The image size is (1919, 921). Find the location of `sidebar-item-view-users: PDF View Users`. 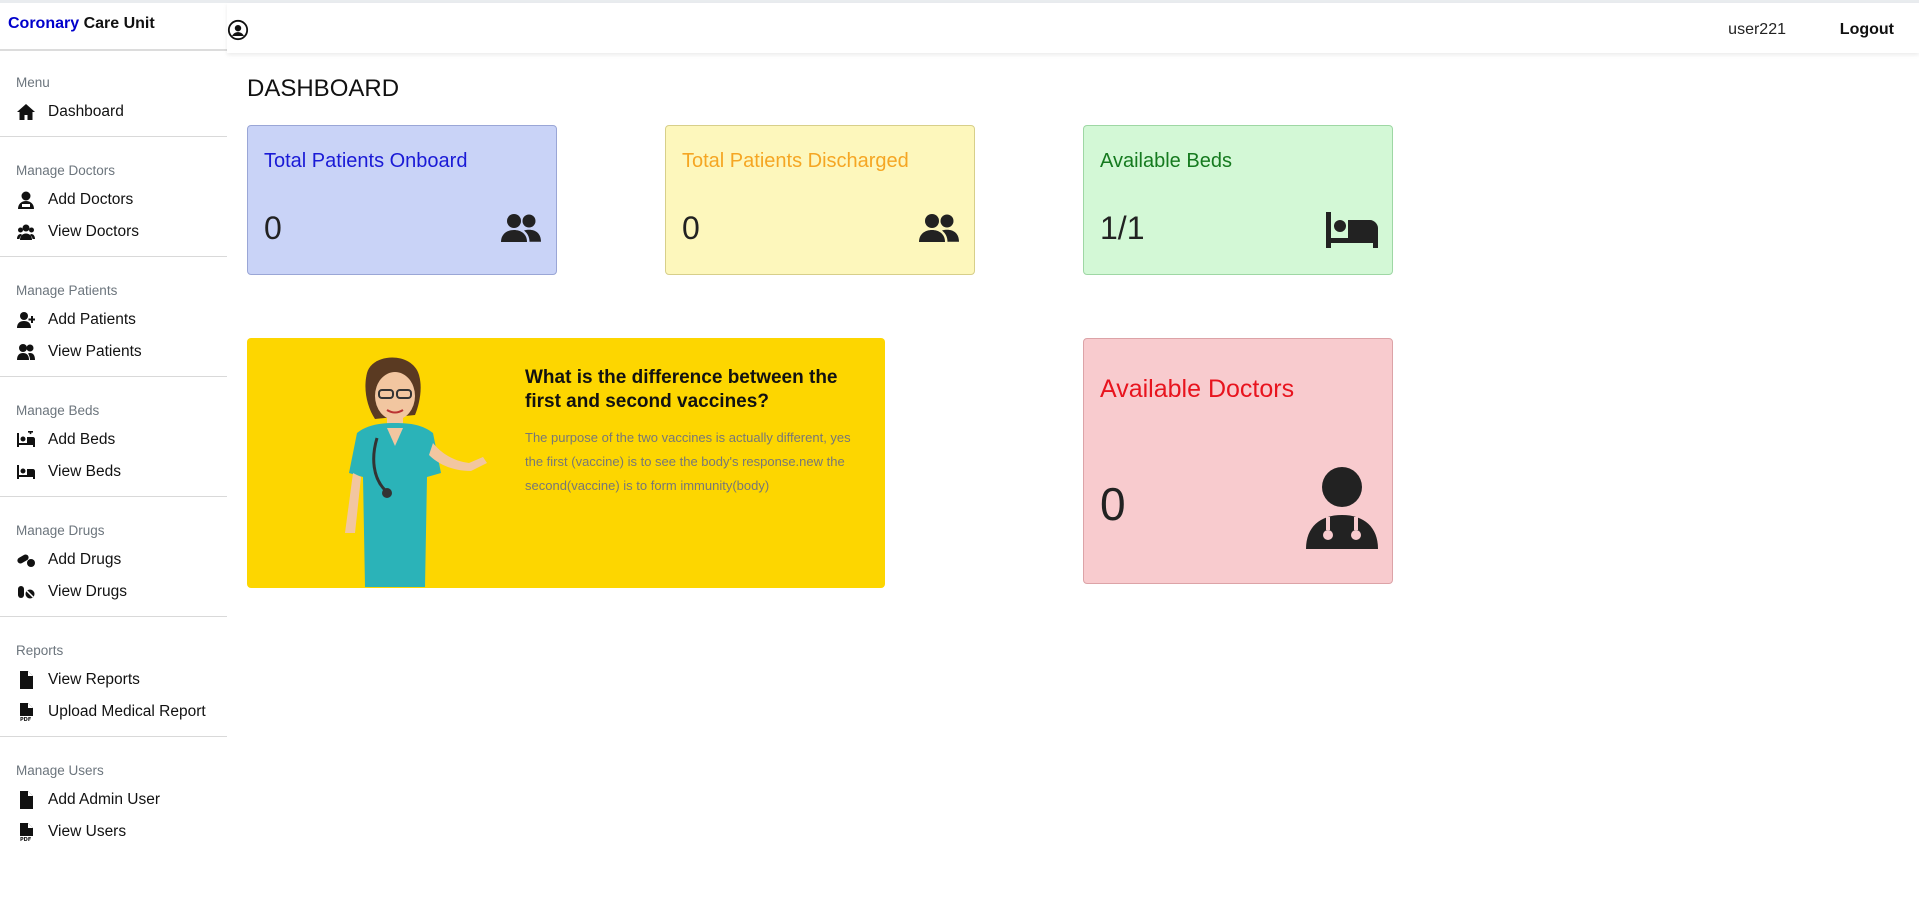

sidebar-item-view-users: PDF View Users is located at coordinates (113, 832).